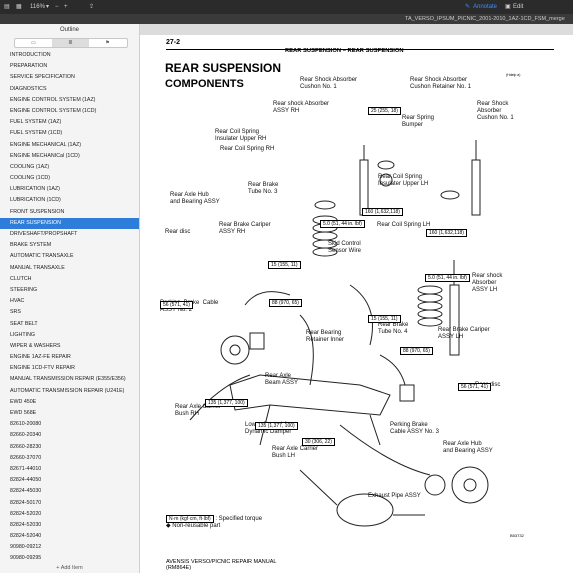 The width and height of the screenshot is (573, 573). I want to click on outline-item: FUEL SYSTEM (1AZ), so click(69, 122).